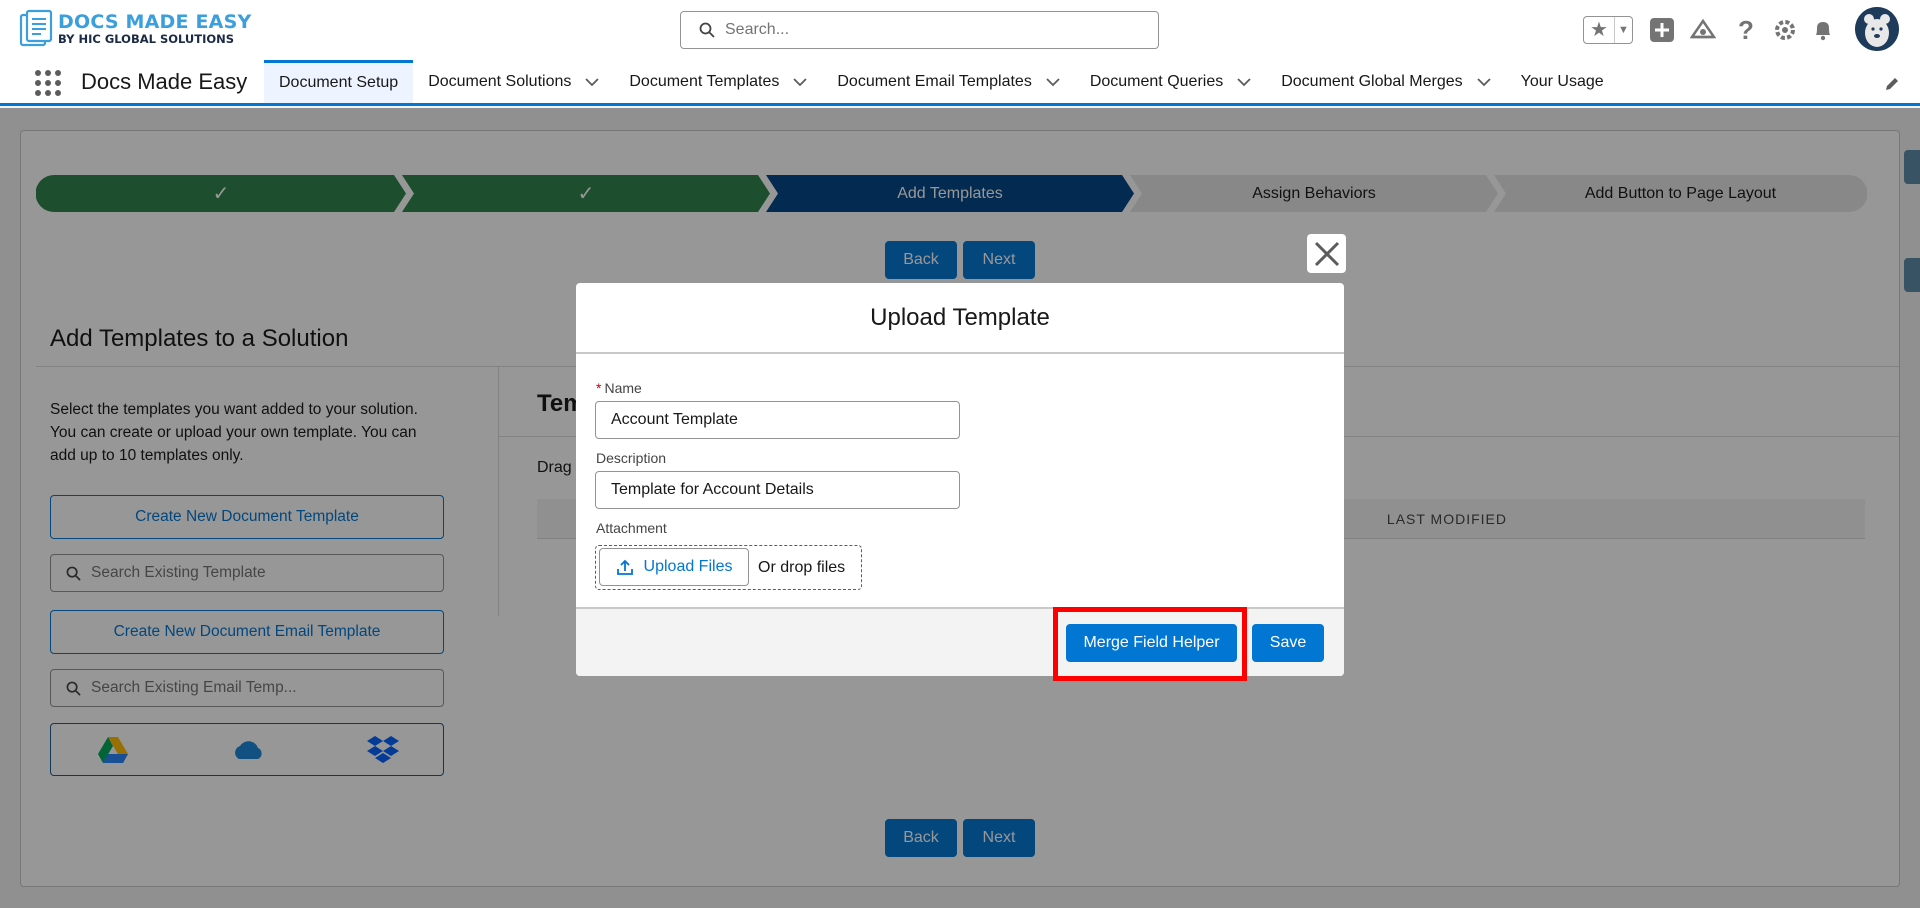 This screenshot has height=908, width=1920. I want to click on tab-label: Document Solutions, so click(500, 81).